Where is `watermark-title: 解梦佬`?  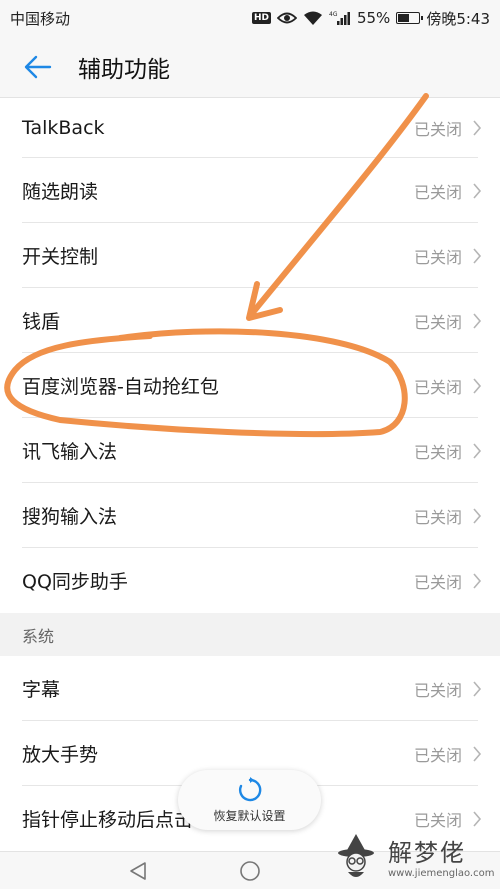
watermark-title: 解梦佬 is located at coordinates (427, 852).